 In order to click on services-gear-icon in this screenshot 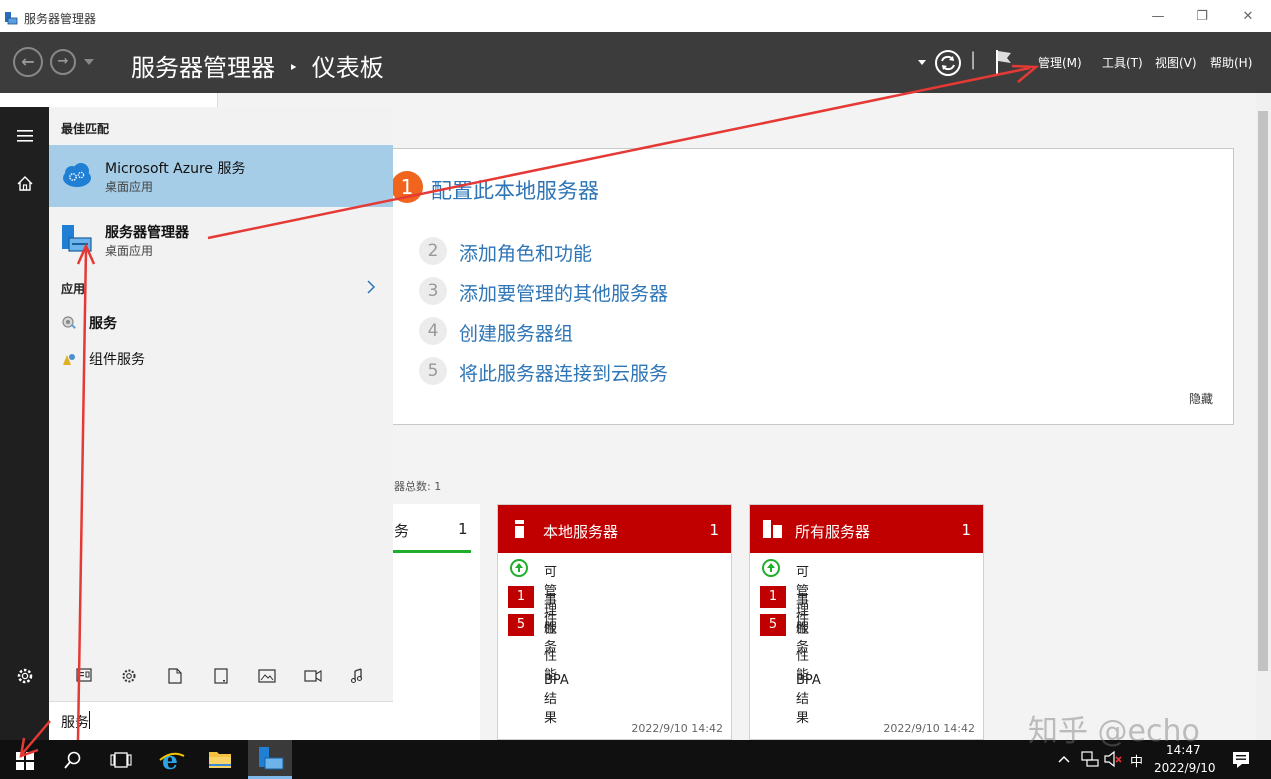, I will do `click(69, 322)`.